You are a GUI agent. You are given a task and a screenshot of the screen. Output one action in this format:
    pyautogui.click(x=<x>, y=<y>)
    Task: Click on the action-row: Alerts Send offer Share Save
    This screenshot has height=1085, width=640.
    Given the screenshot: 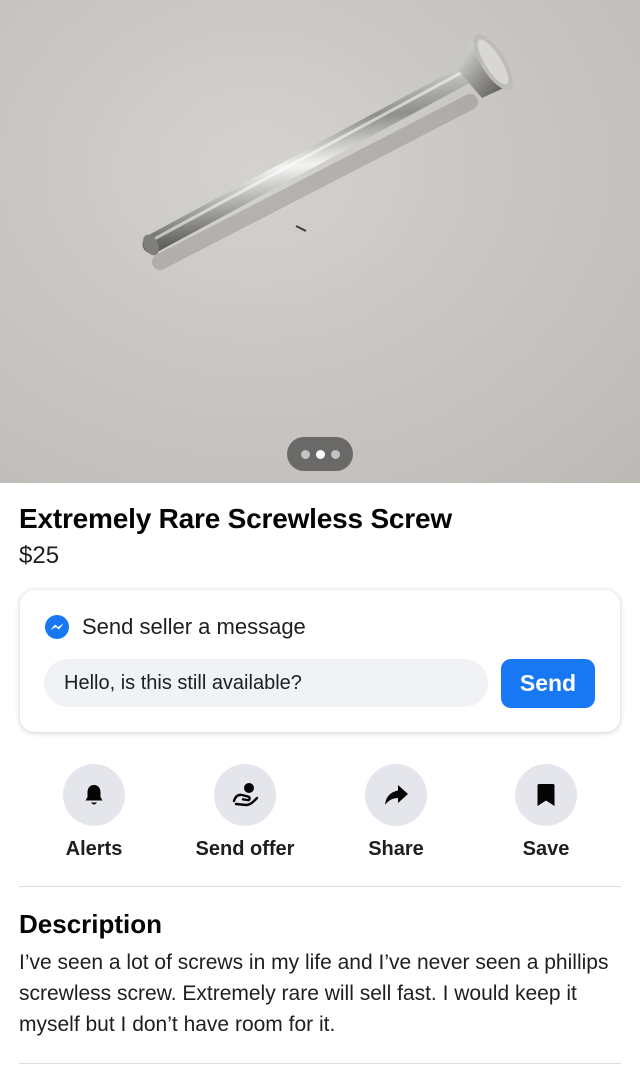 What is the action you would take?
    pyautogui.click(x=320, y=814)
    